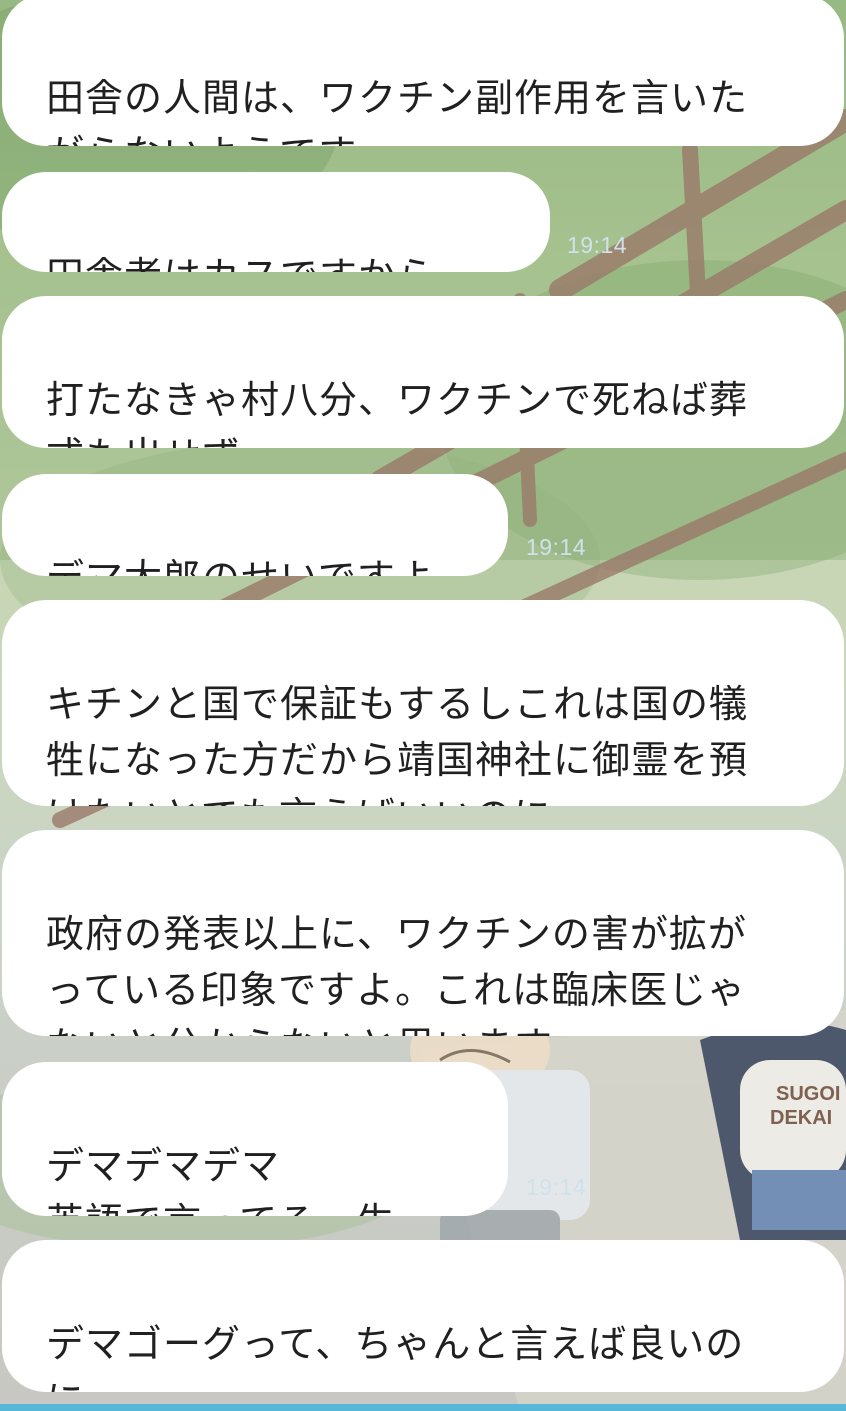  I want to click on bottom-accent-bar, so click(423, 1407).